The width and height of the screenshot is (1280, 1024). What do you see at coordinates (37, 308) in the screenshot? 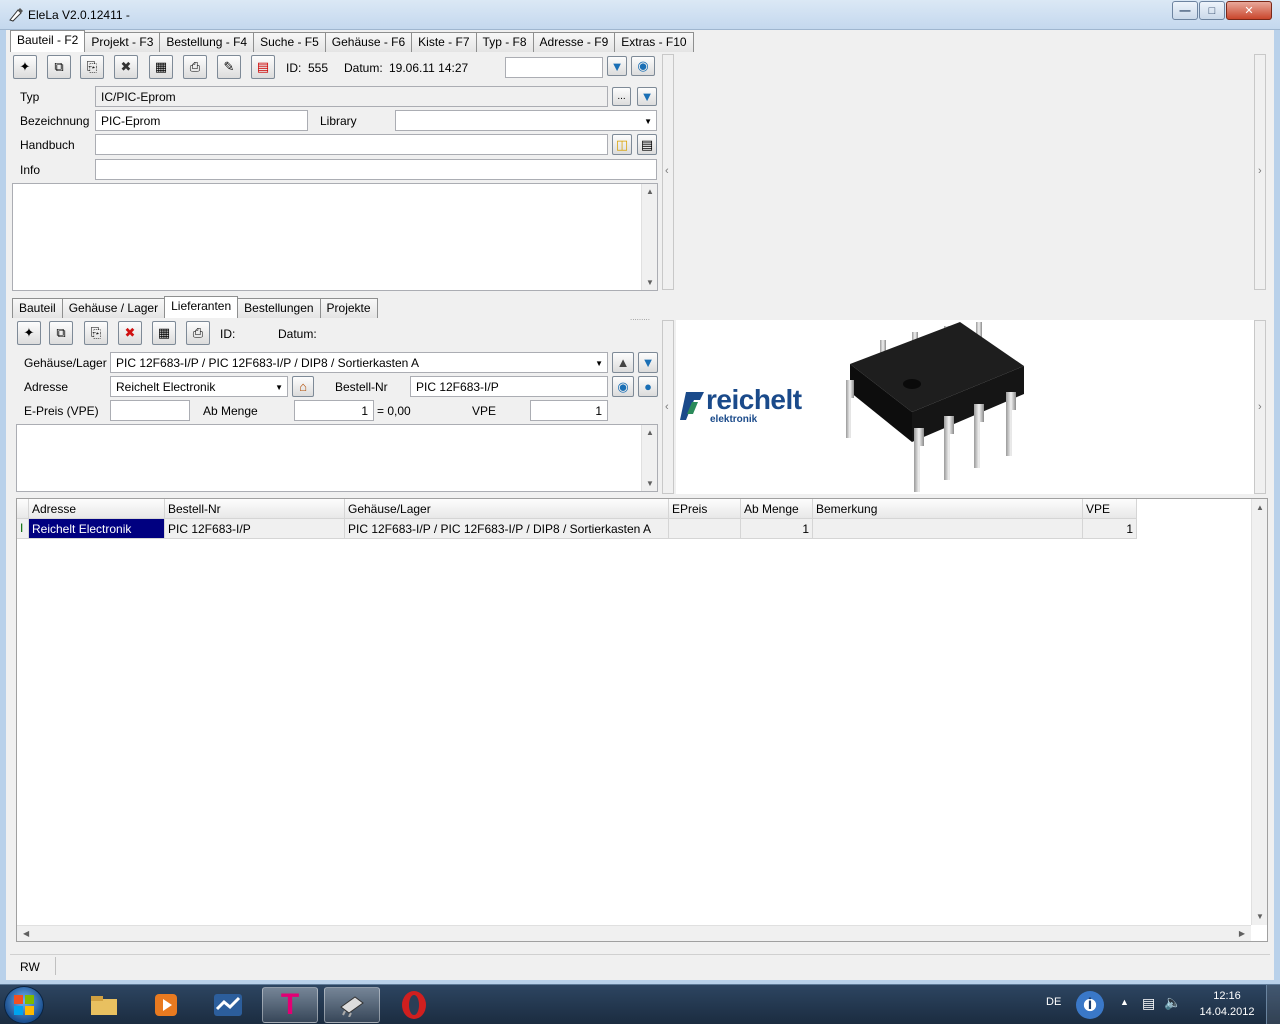
I see `subtab-bauteil: Bauteil` at bounding box center [37, 308].